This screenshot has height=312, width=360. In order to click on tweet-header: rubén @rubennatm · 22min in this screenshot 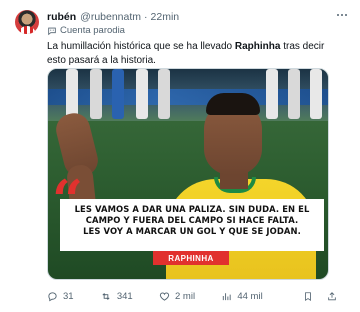, I will do `click(198, 17)`.